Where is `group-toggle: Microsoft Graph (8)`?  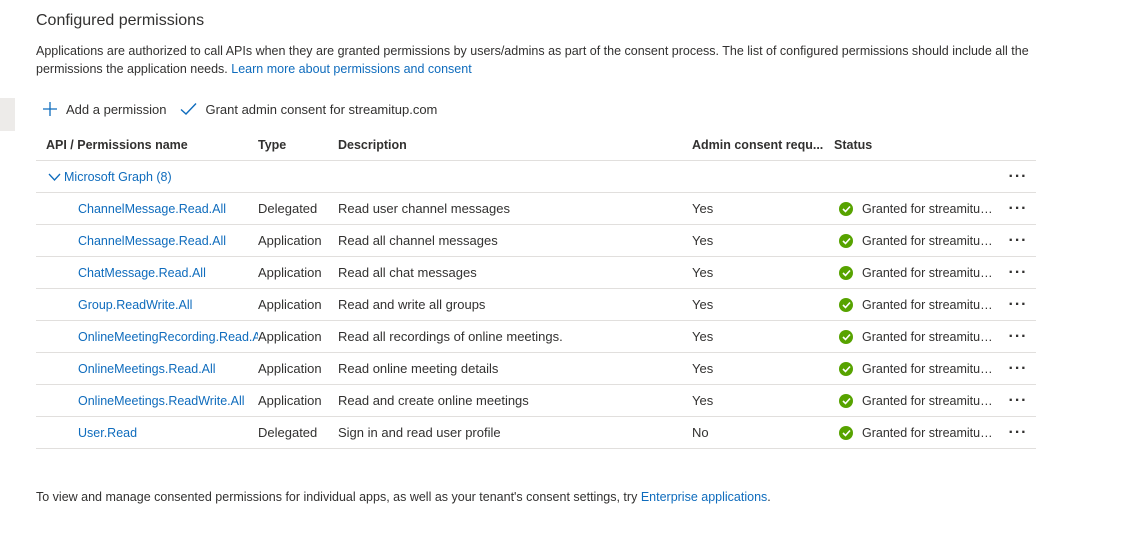 group-toggle: Microsoft Graph (8) is located at coordinates (110, 177).